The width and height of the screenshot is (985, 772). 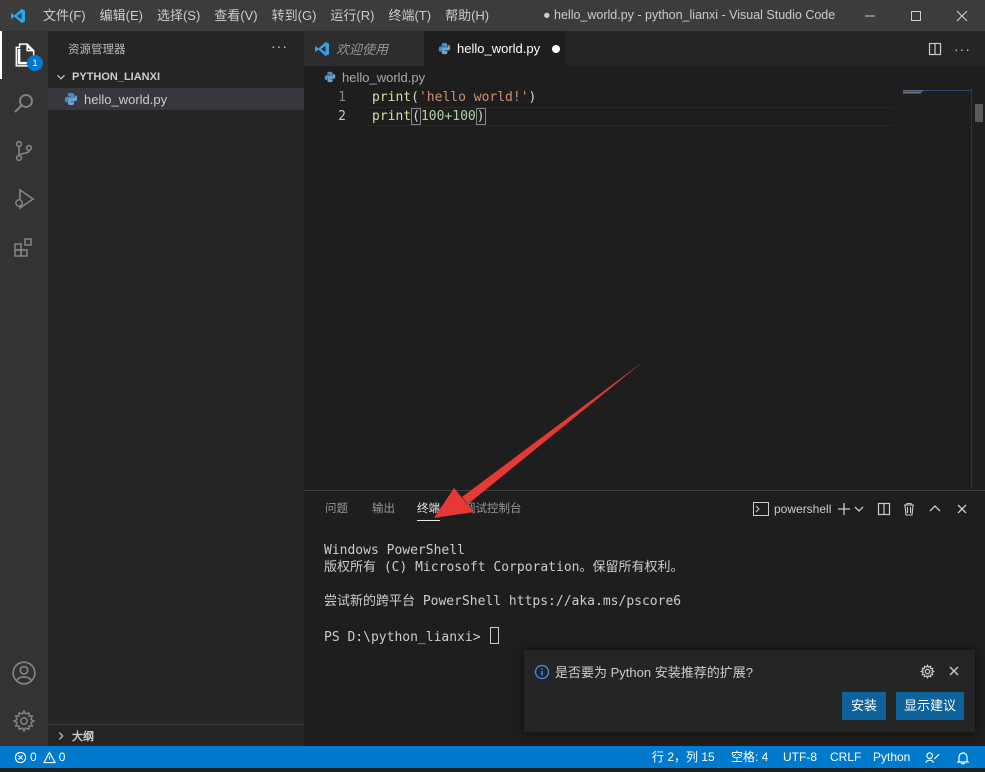 What do you see at coordinates (473, 97) in the screenshot?
I see `code-string: 'hello world!'` at bounding box center [473, 97].